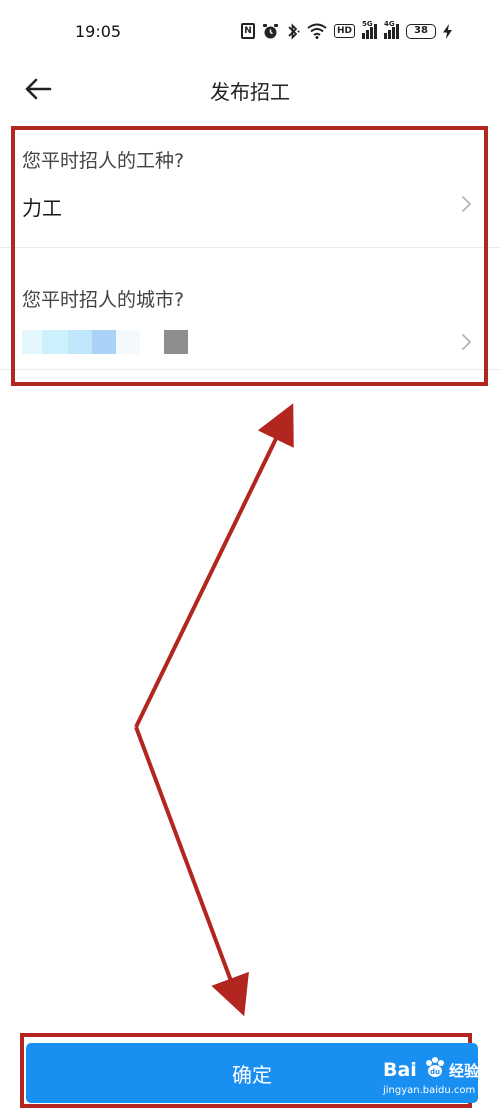 The width and height of the screenshot is (500, 1111). I want to click on page-title: 发布招工, so click(250, 92).